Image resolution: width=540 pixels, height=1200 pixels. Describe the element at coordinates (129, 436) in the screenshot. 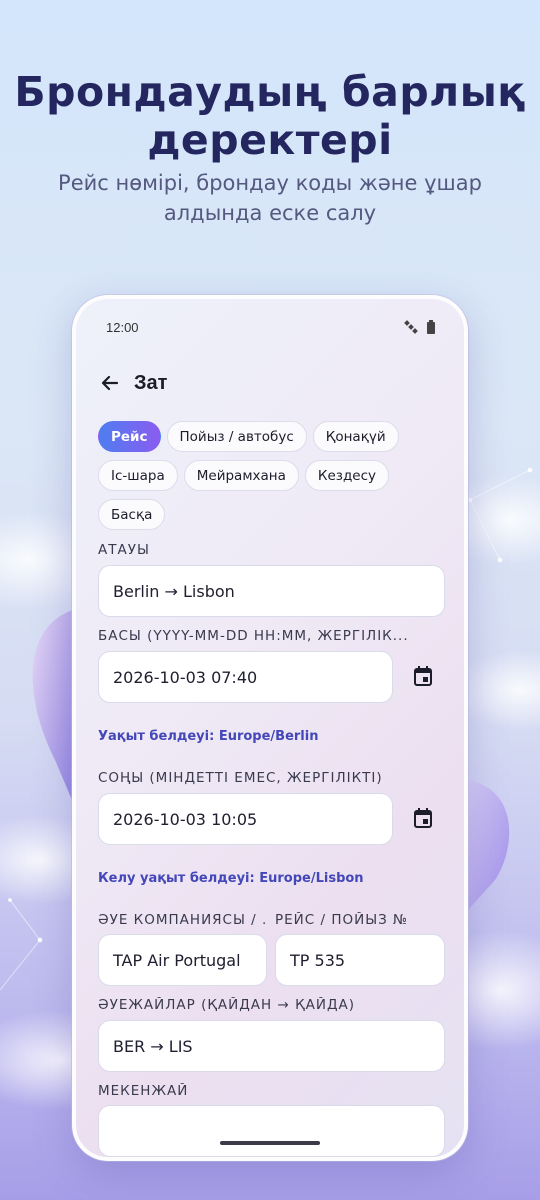

I see `chip-flight: Рейс` at that location.